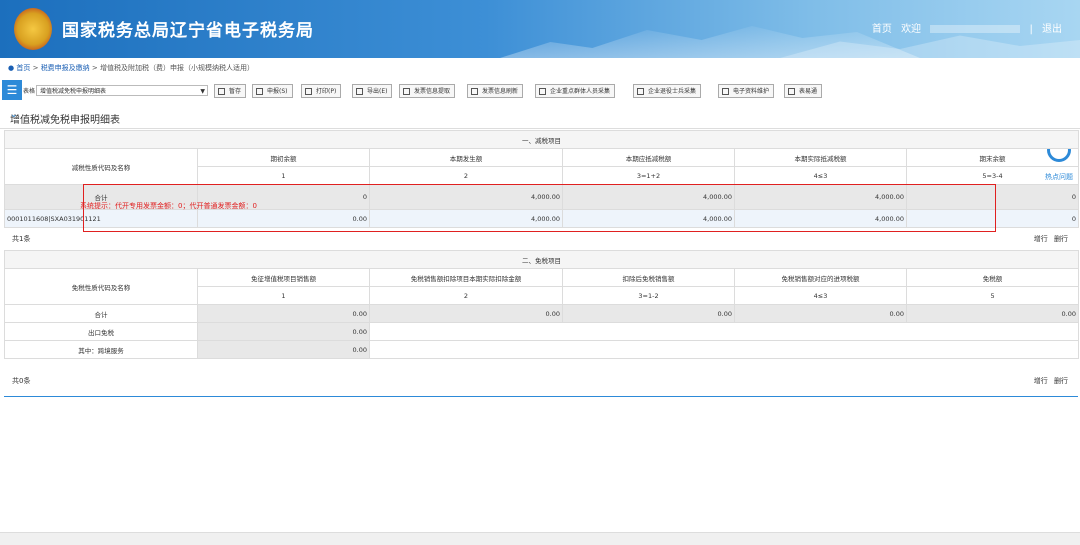 The height and width of the screenshot is (545, 1080). Describe the element at coordinates (283, 277) in the screenshot. I see `exempt-col-header: 免征增值税项目销售额` at that location.